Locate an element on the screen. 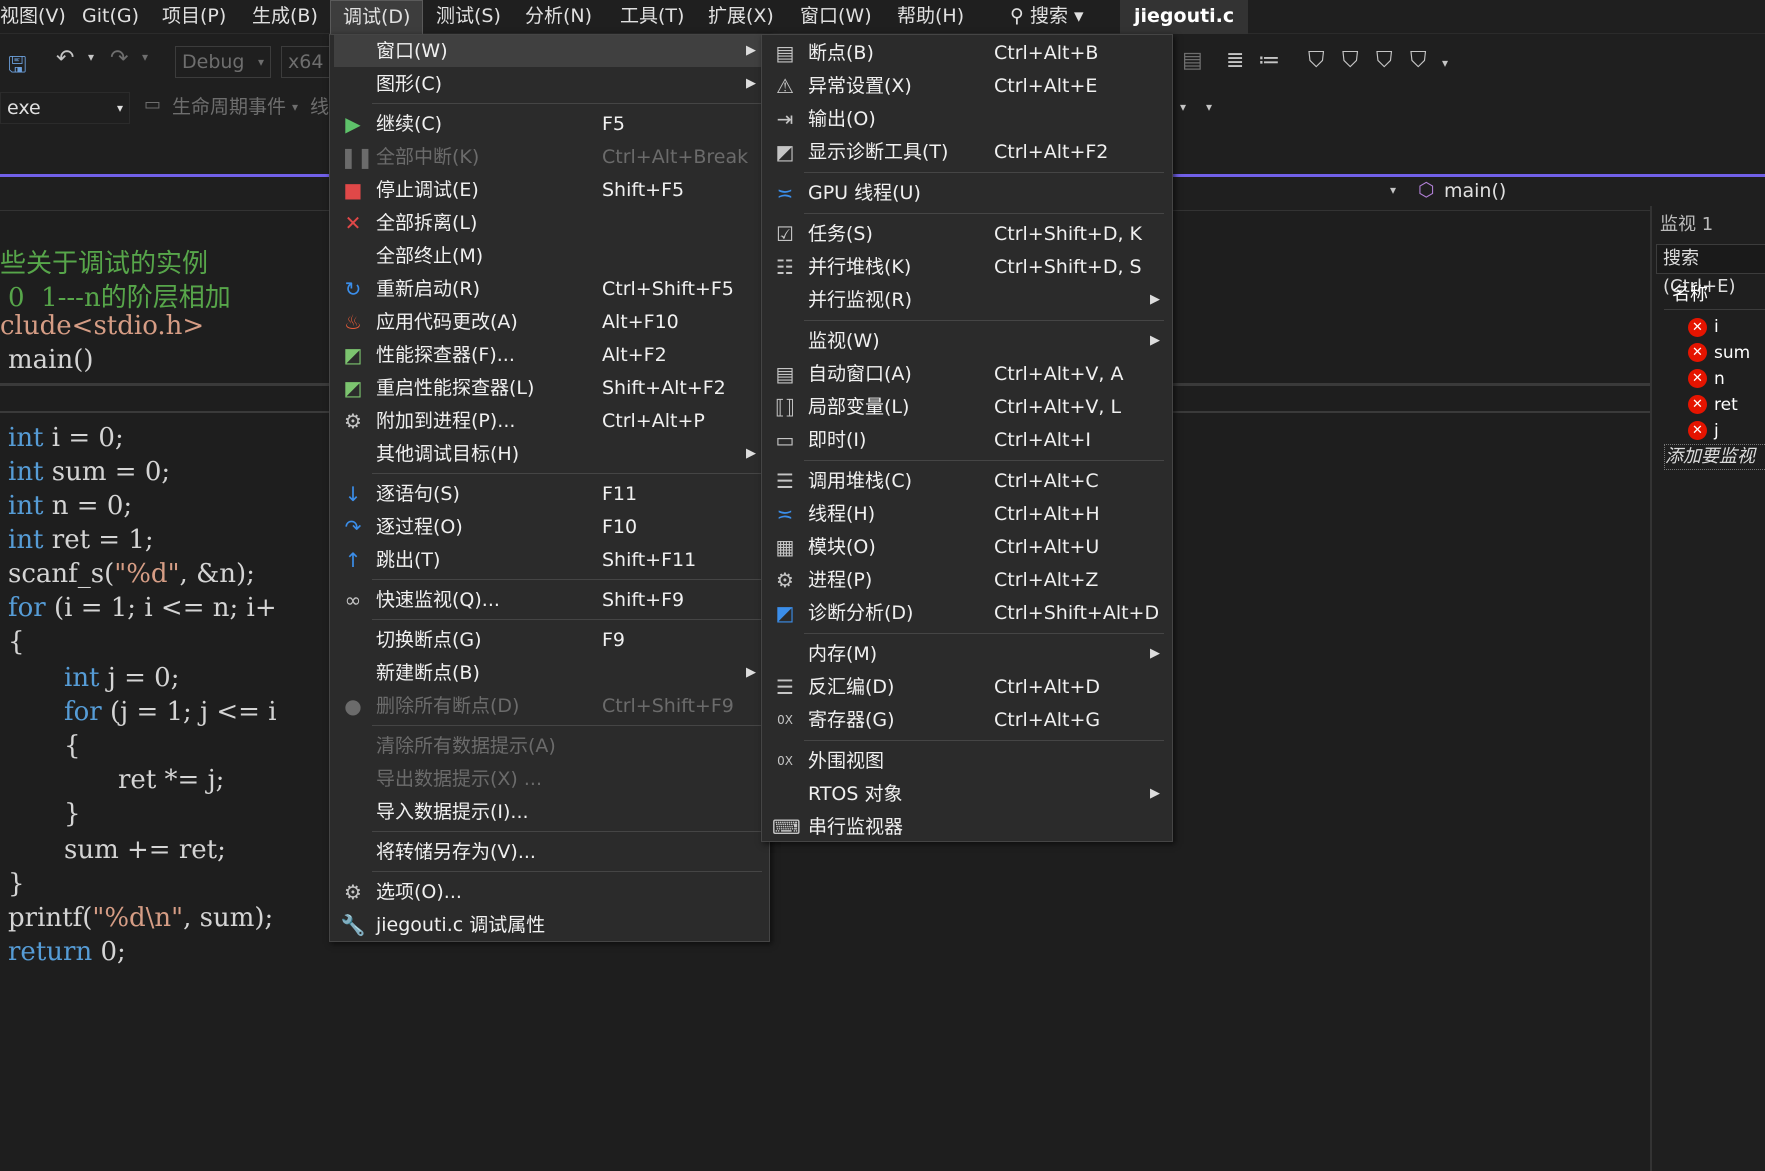  menu-item-disassembly: ☰ 反汇编(D) Ctrl+Alt+D is located at coordinates (967, 687).